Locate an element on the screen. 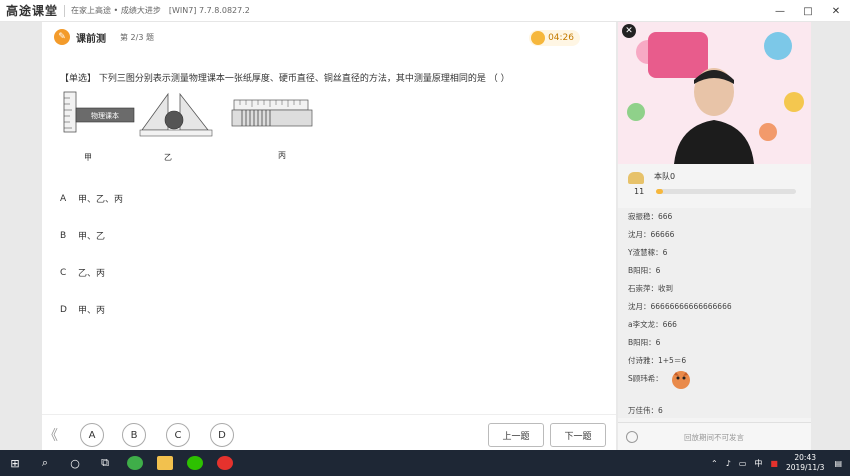  chat-message: 沈月：66666 is located at coordinates (651, 234).